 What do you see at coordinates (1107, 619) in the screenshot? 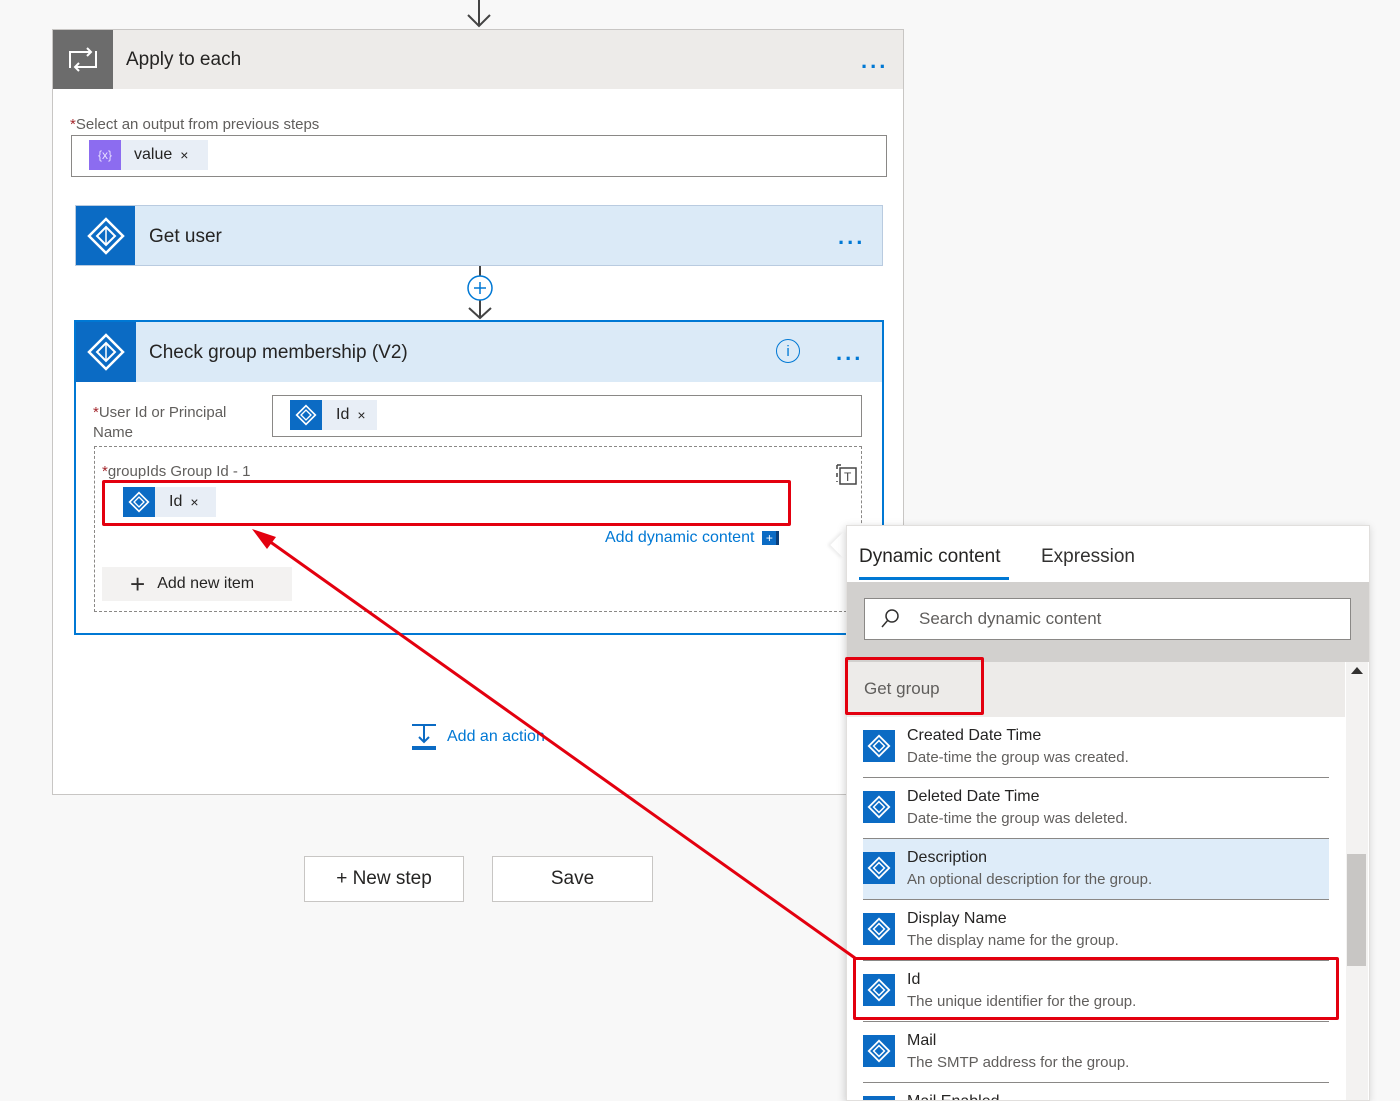
I see `search-input: Search dynamic content` at bounding box center [1107, 619].